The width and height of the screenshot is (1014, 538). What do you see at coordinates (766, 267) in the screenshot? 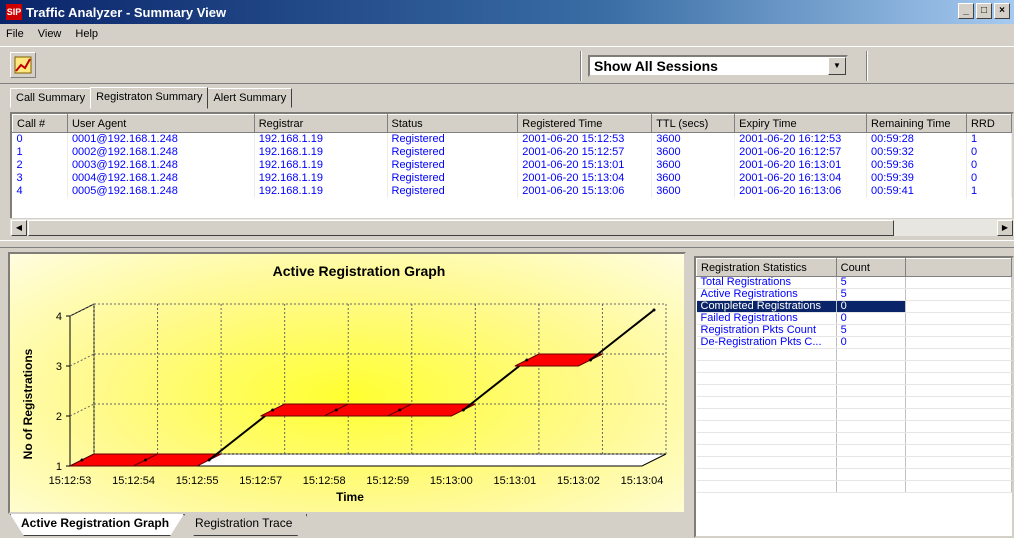
I see `column-header: Registration Statistics` at bounding box center [766, 267].